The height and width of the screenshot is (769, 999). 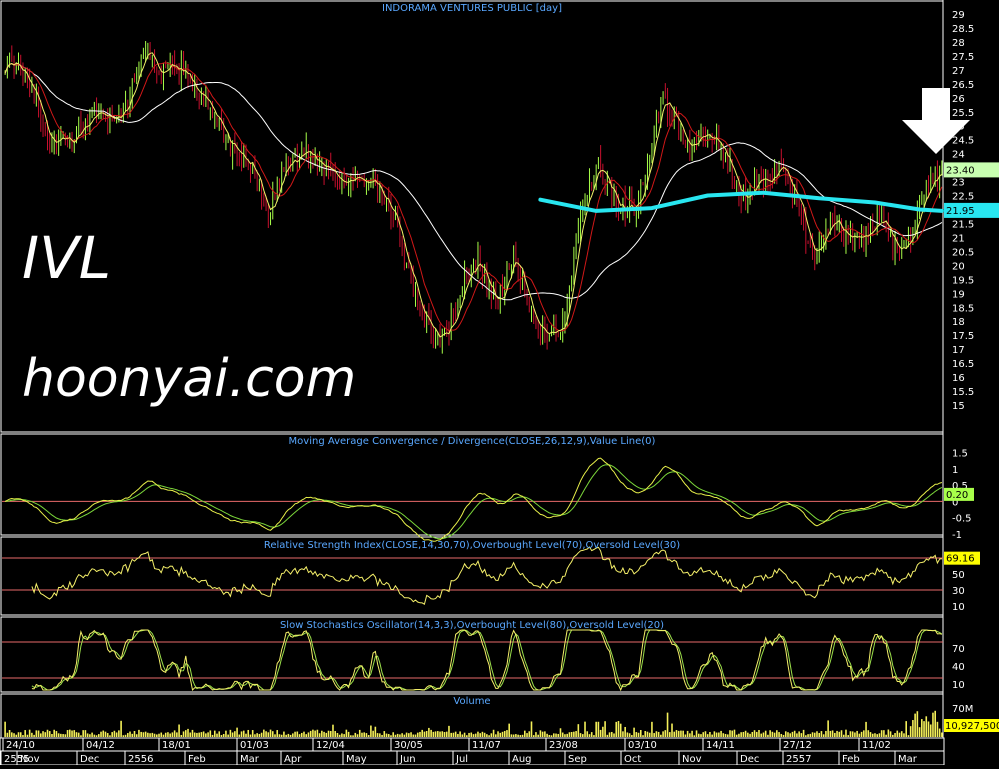 What do you see at coordinates (963, 336) in the screenshot?
I see `price-tick-label: 17.5` at bounding box center [963, 336].